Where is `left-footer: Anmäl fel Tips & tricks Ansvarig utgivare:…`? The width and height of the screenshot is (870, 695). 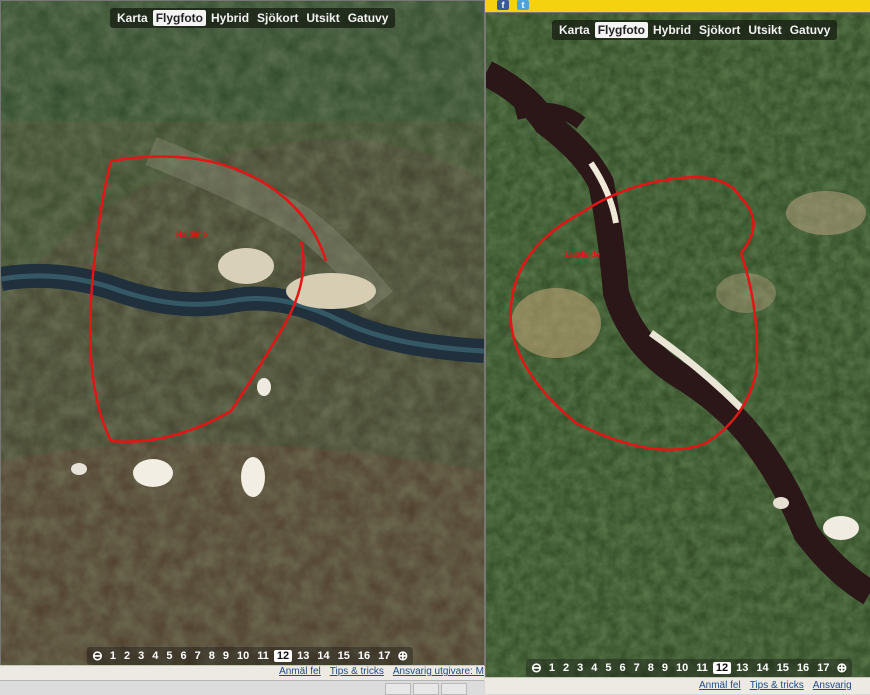
left-footer: Anmäl fel Tips & tricks Ansvarig utgivare:… is located at coordinates (242, 672).